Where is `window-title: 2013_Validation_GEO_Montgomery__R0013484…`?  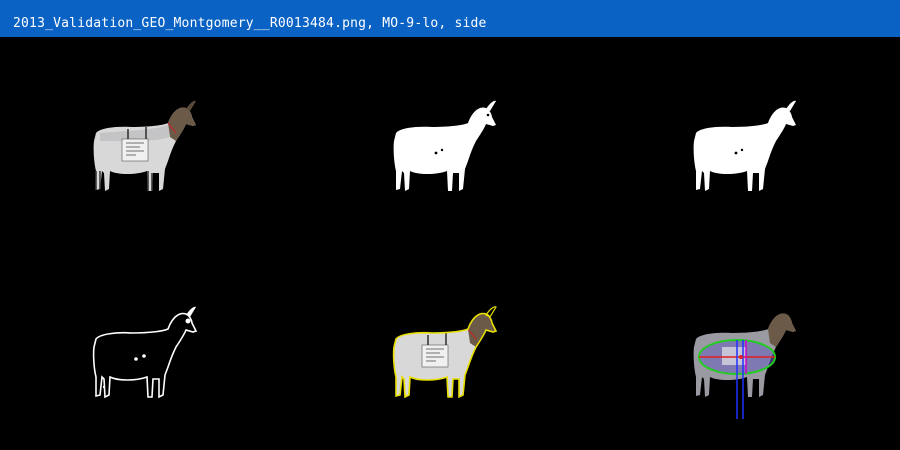
window-title: 2013_Validation_GEO_Montgomery__R0013484… is located at coordinates (250, 23).